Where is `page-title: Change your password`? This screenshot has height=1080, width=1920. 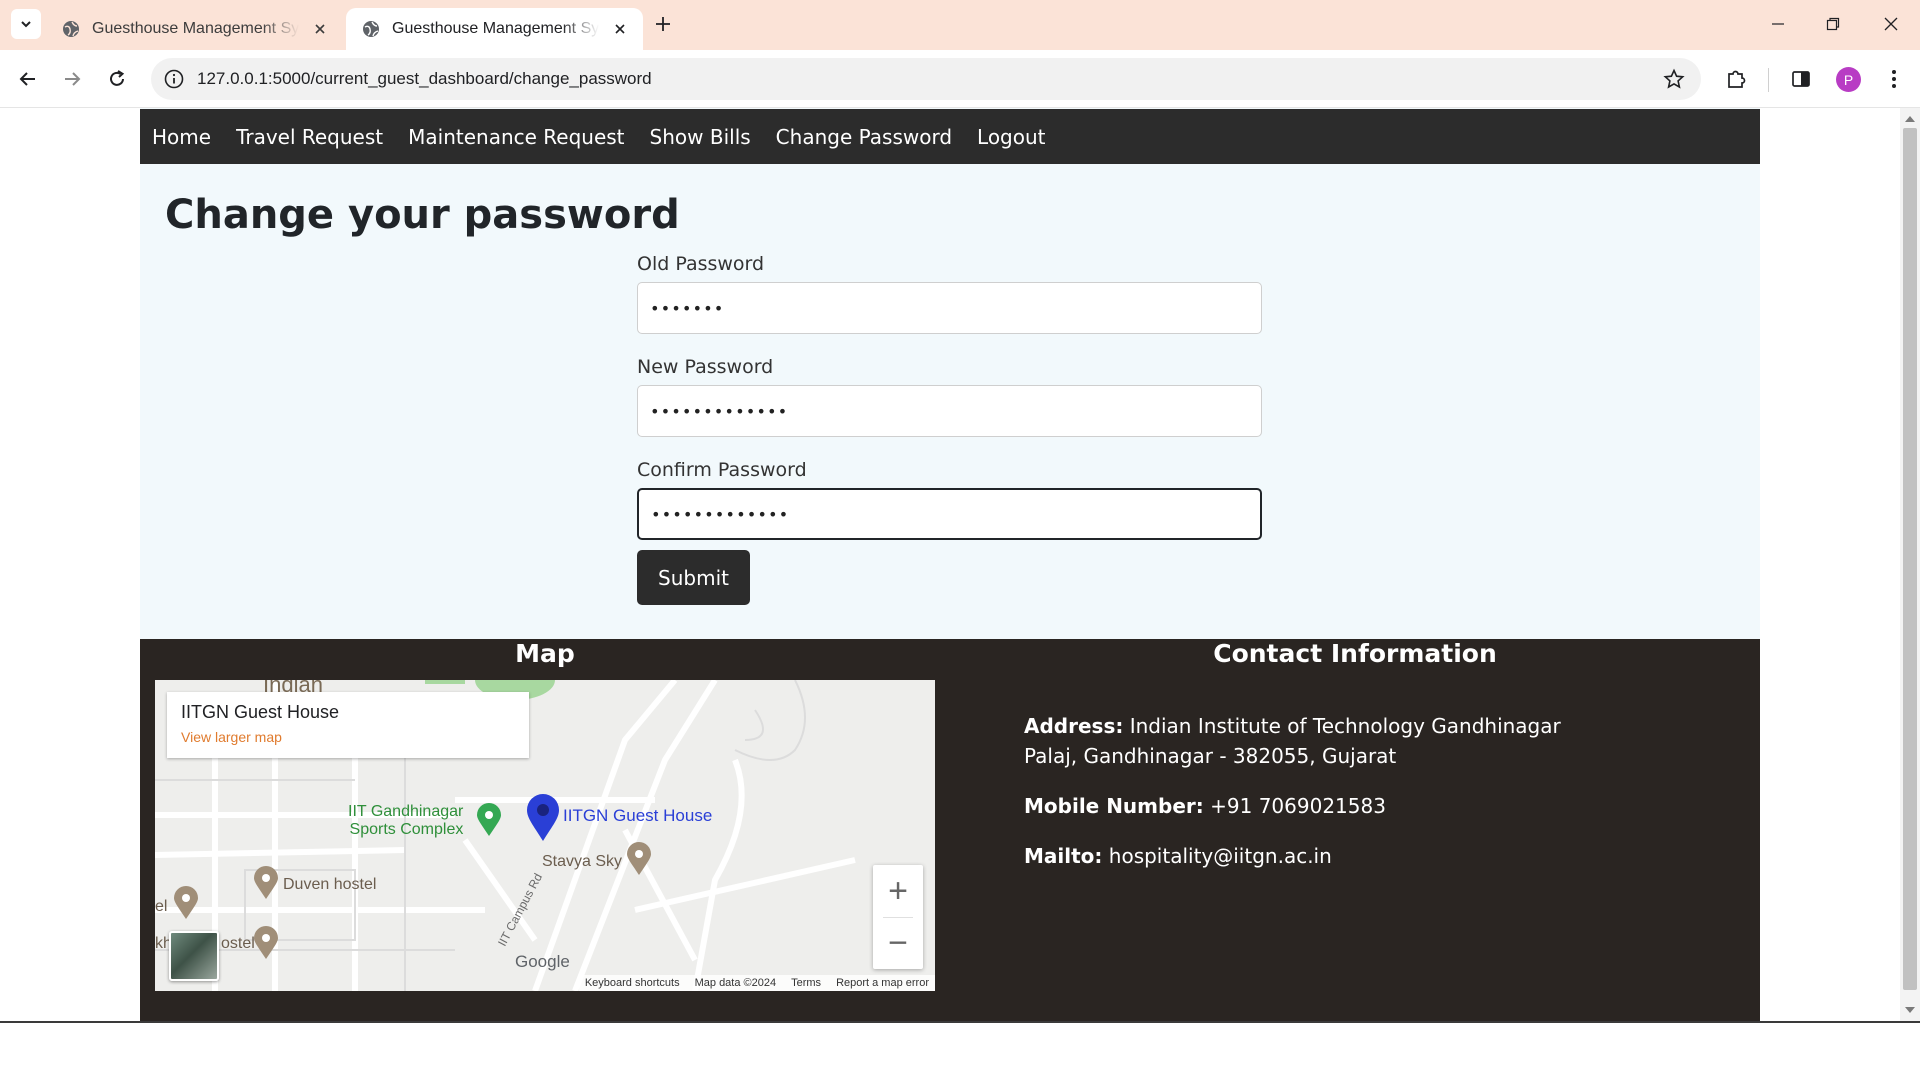
page-title: Change your password is located at coordinates (422, 215).